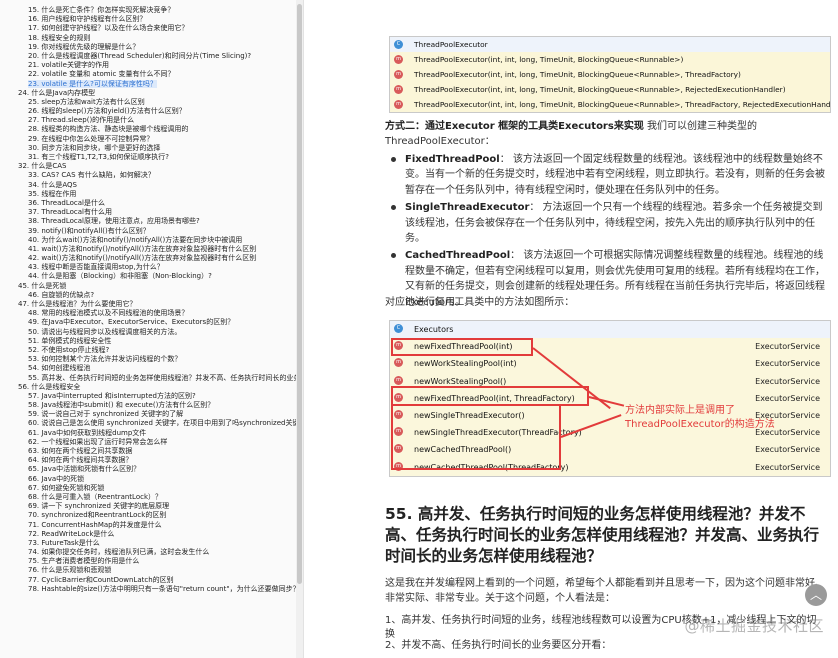 The width and height of the screenshot is (838, 658). Describe the element at coordinates (61, 294) in the screenshot. I see `toc-item-label: 46. 自旋锁的优缺点?` at that location.